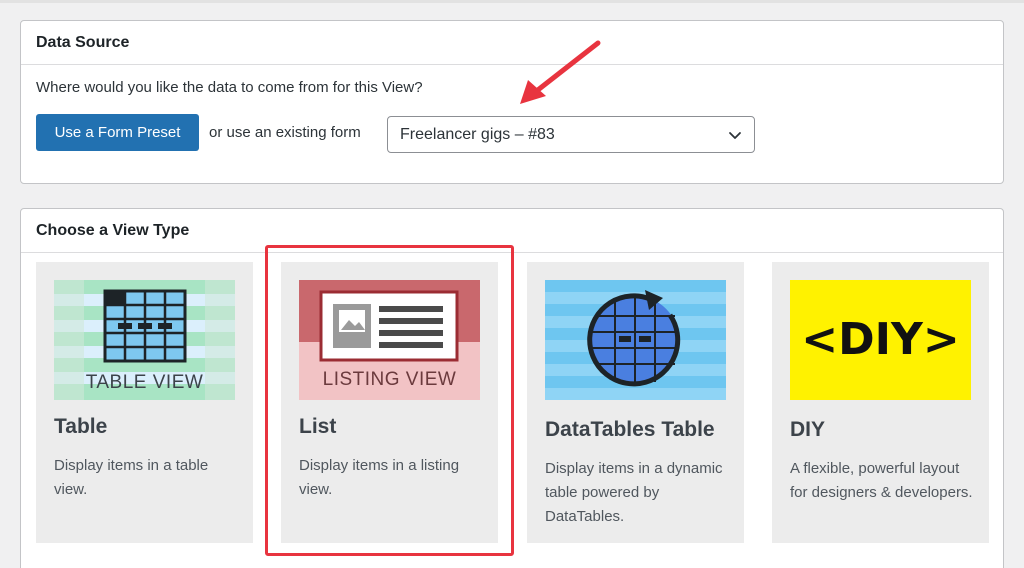 The image size is (1024, 568). Describe the element at coordinates (144, 340) in the screenshot. I see `table-view-thumbnail: TABLE VIEW` at that location.